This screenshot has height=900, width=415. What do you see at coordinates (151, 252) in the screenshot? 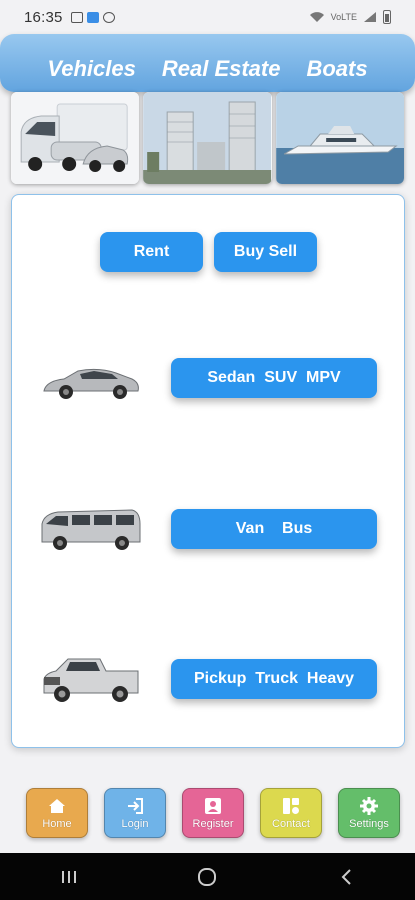
I see `rent-button: Rent` at bounding box center [151, 252].